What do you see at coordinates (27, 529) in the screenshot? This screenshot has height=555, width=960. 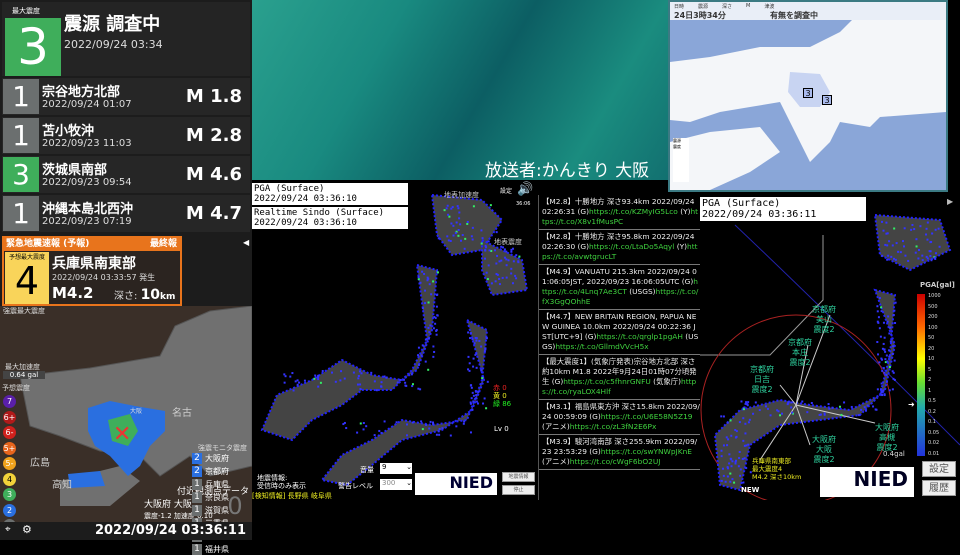 I see `gear-icon: ⚙` at bounding box center [27, 529].